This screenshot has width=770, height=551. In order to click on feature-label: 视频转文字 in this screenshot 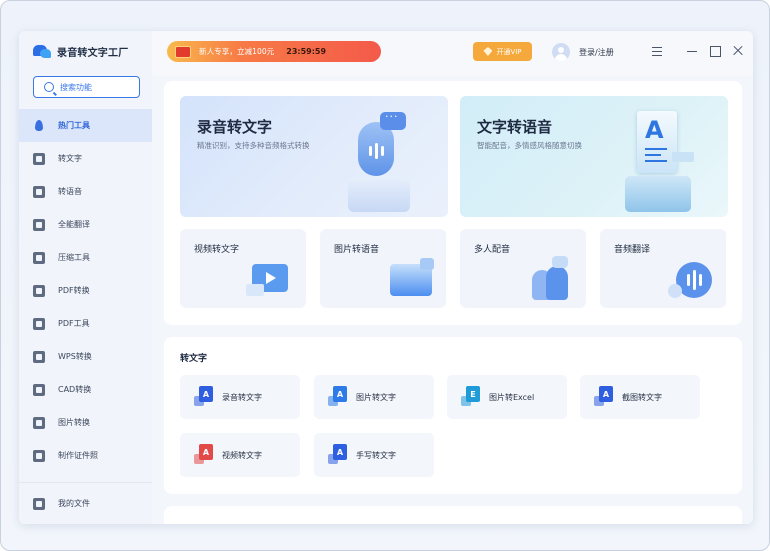, I will do `click(217, 250)`.